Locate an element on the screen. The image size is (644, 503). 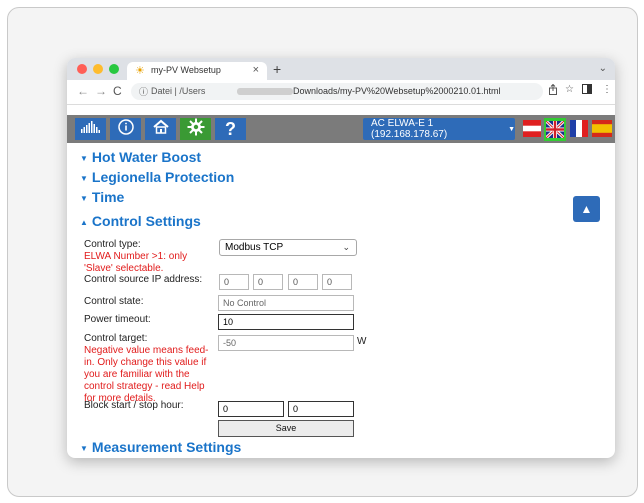
favicon-icon: ☀ is located at coordinates (140, 71).